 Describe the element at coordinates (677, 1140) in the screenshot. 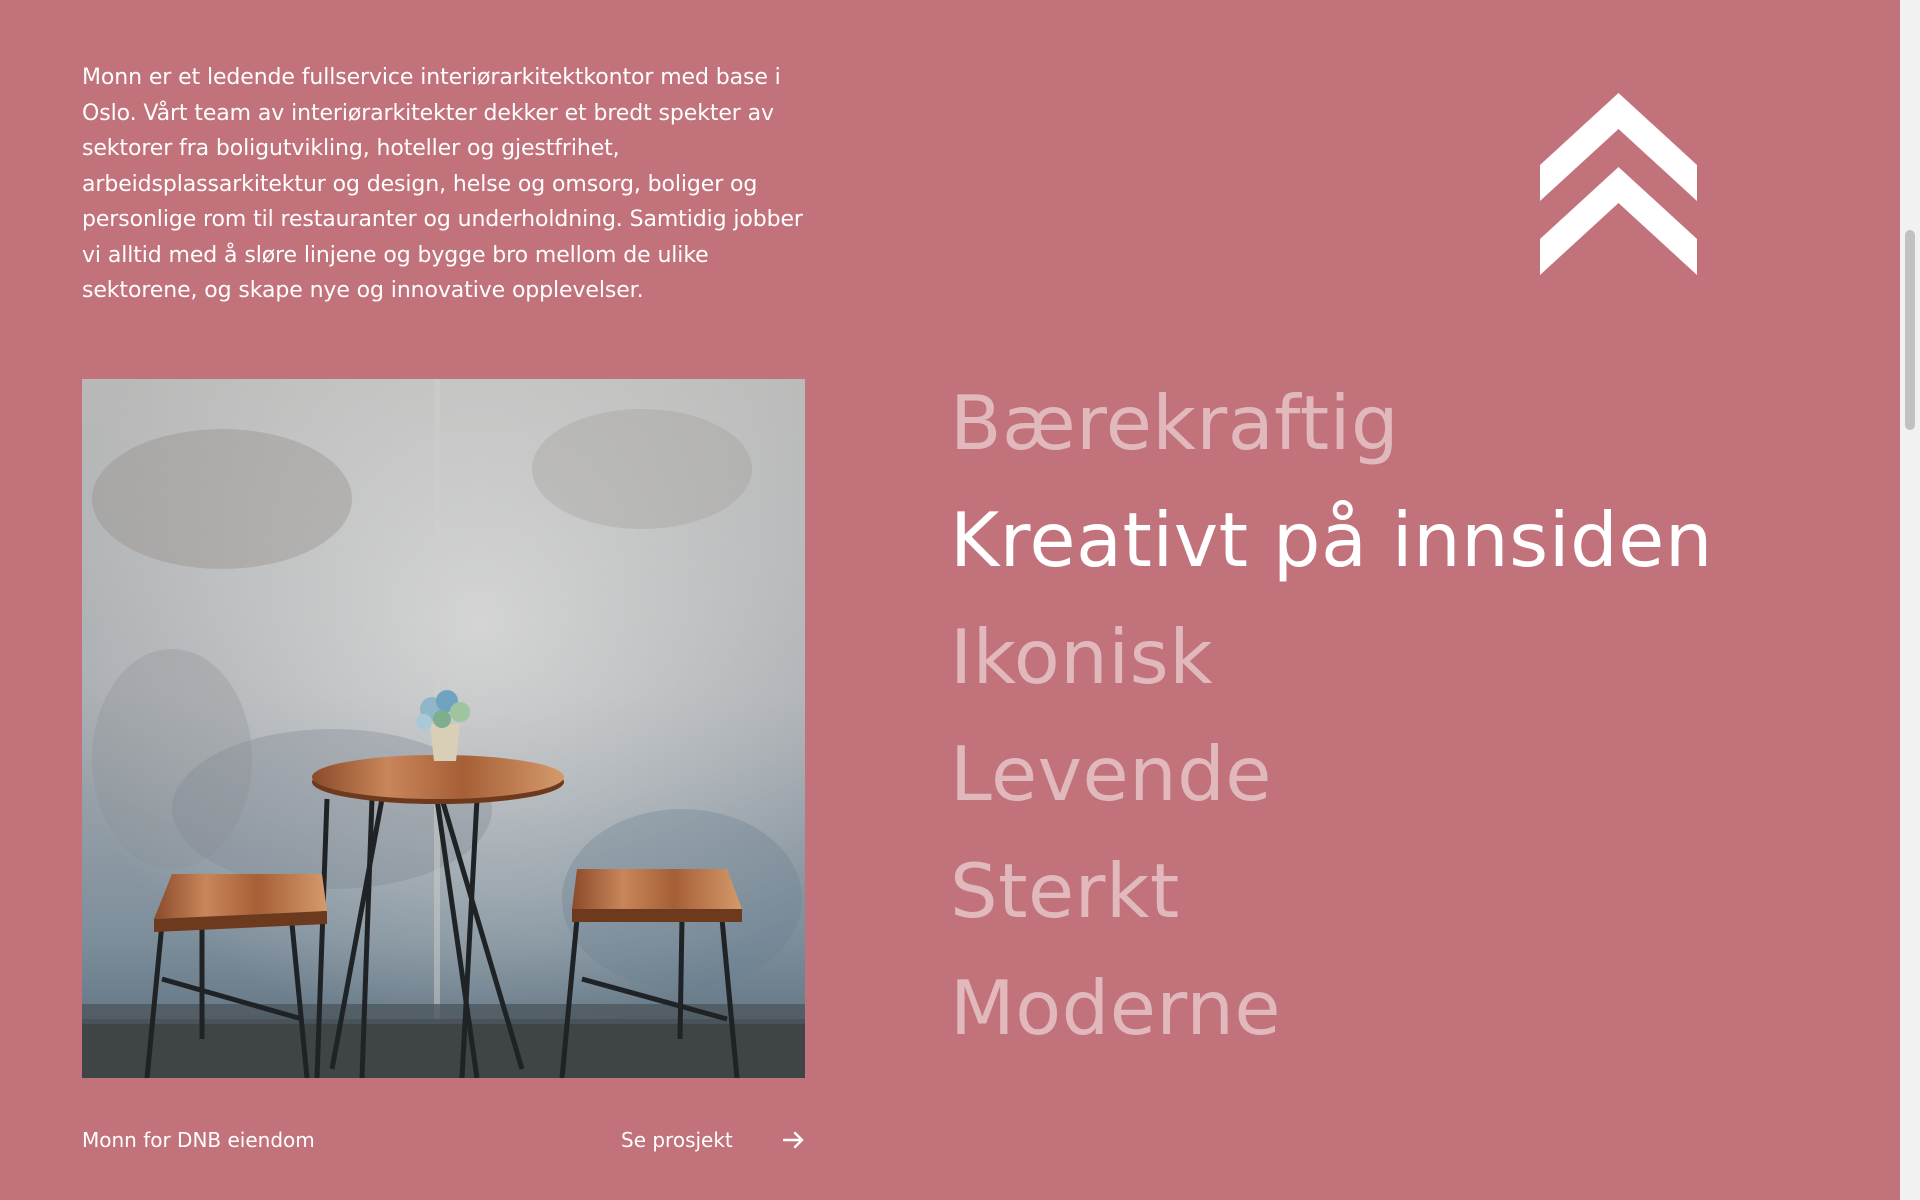

I see `see-project-label: Se prosjekt` at that location.